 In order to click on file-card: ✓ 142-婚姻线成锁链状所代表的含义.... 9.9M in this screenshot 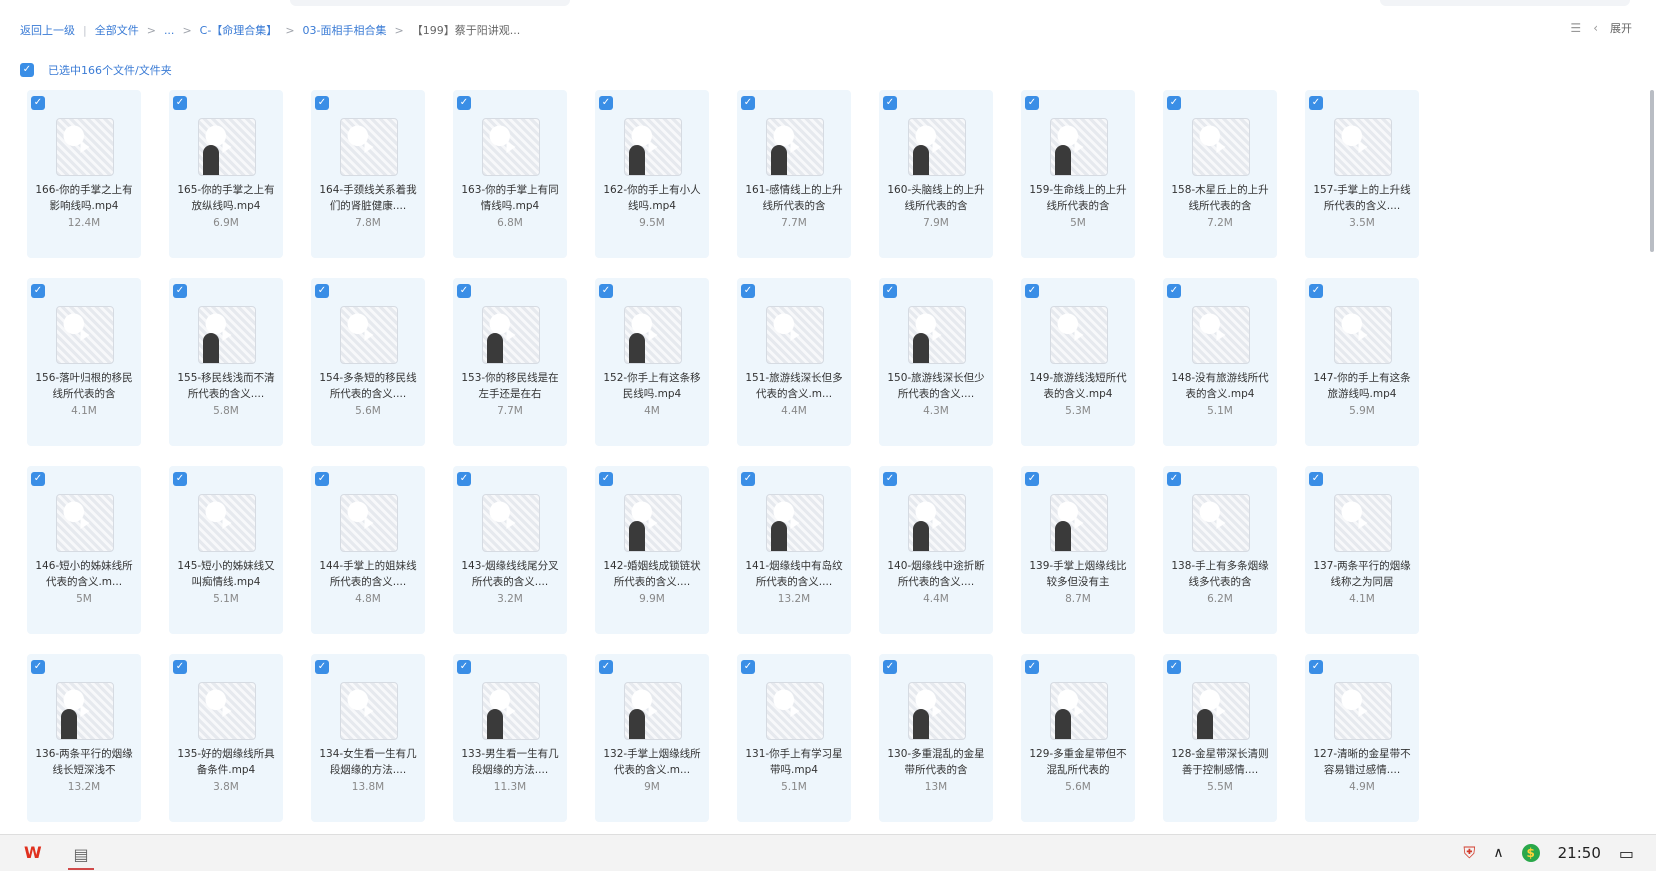, I will do `click(652, 550)`.